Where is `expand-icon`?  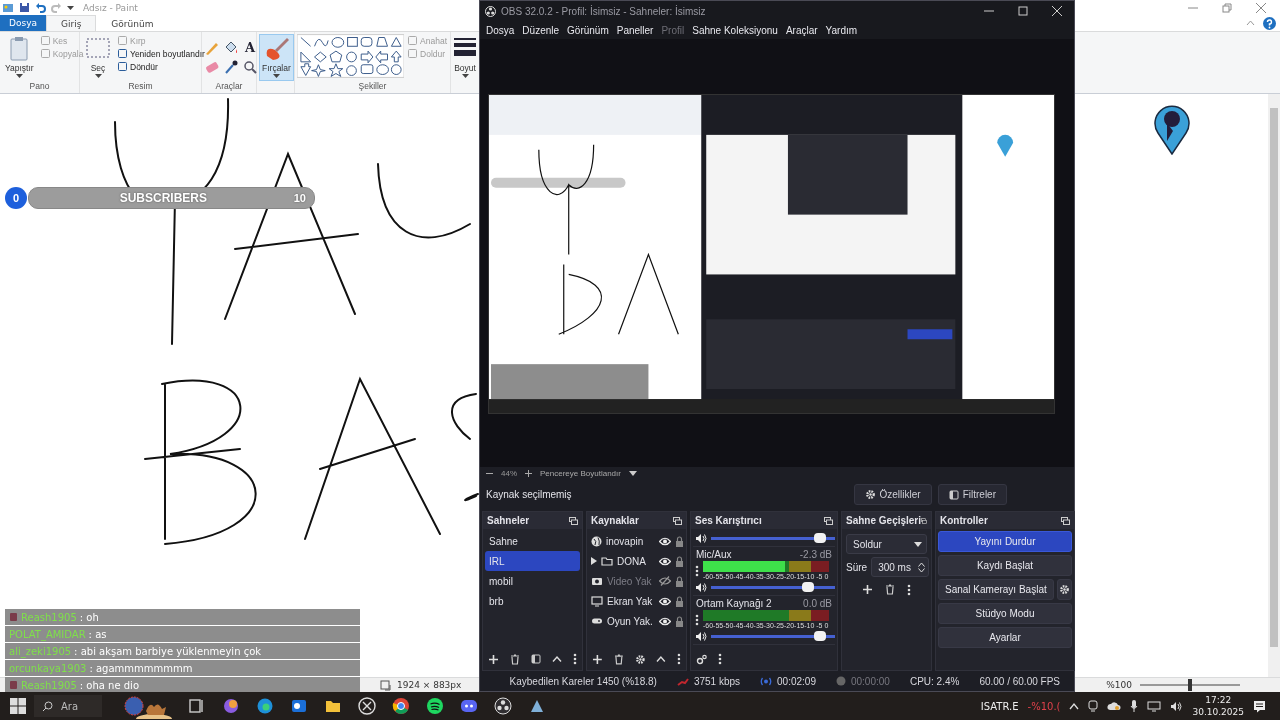 expand-icon is located at coordinates (594, 561).